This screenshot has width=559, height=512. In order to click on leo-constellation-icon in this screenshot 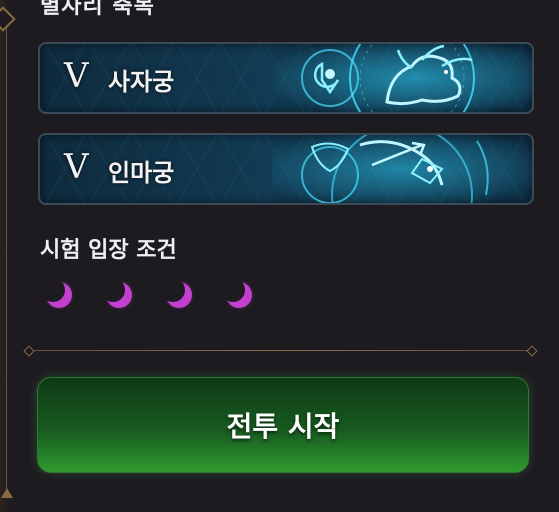, I will do `click(402, 78)`.